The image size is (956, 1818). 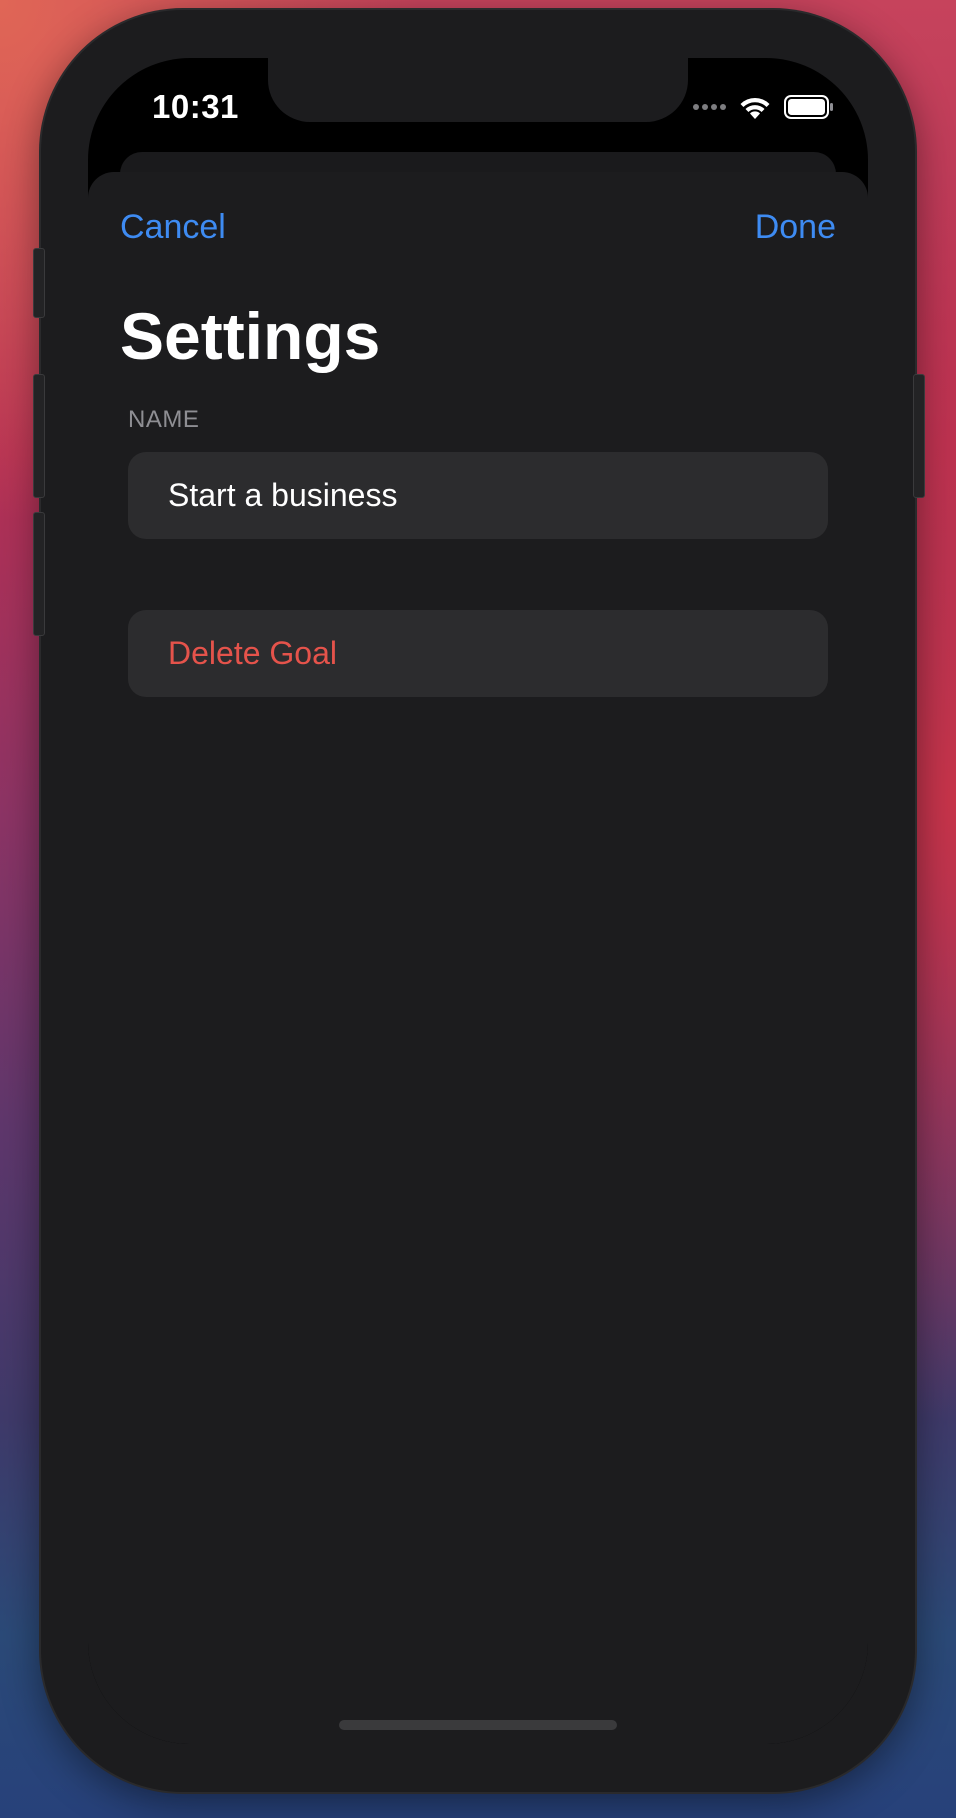 What do you see at coordinates (919, 436) in the screenshot?
I see `power-button` at bounding box center [919, 436].